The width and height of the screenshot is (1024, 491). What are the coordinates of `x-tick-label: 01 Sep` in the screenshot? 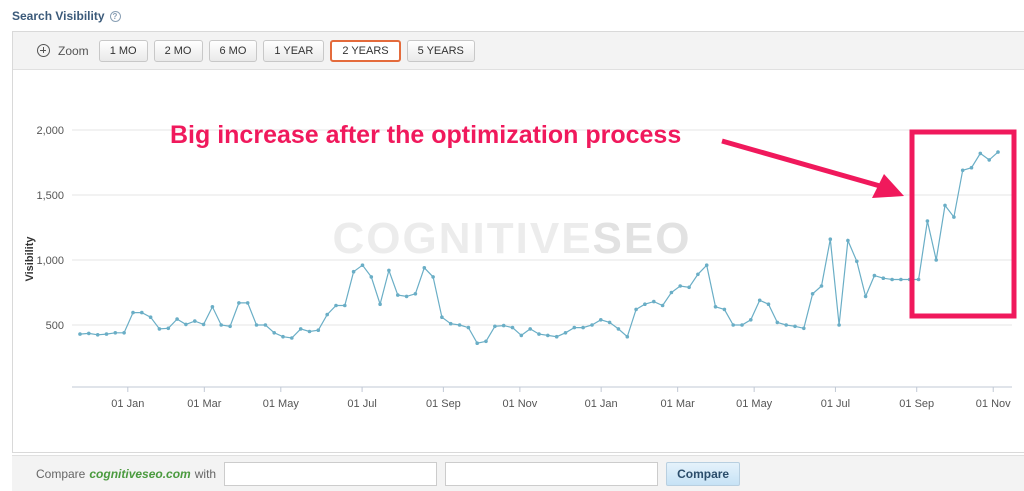 It's located at (916, 404).